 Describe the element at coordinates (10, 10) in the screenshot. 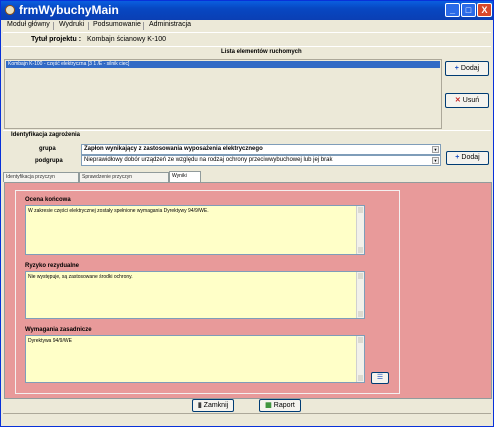

I see `app-icon` at that location.